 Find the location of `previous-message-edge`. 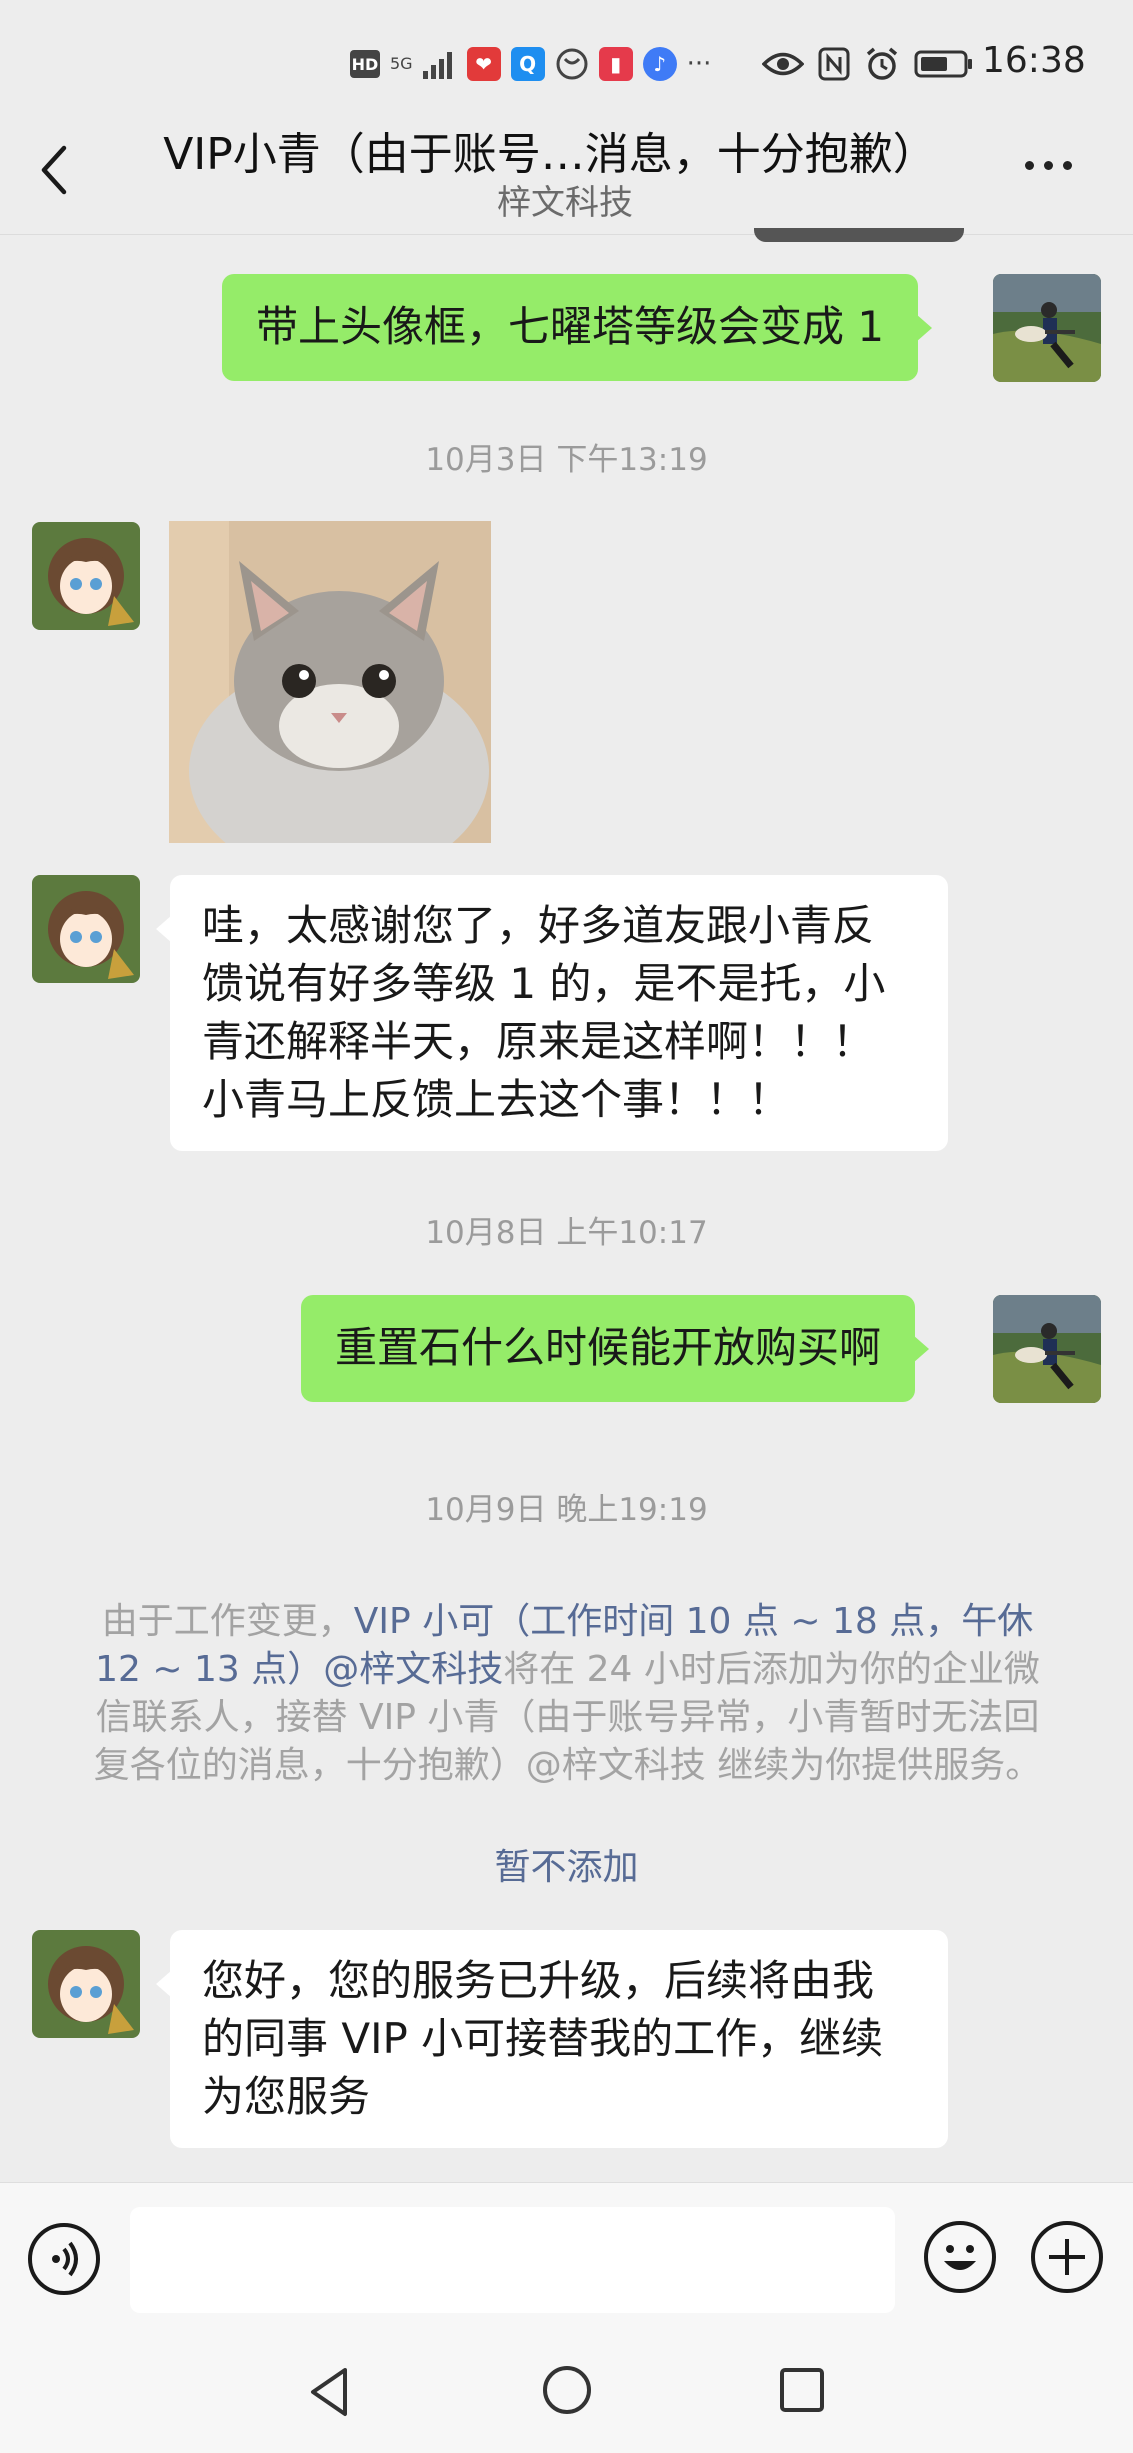

previous-message-edge is located at coordinates (859, 235).